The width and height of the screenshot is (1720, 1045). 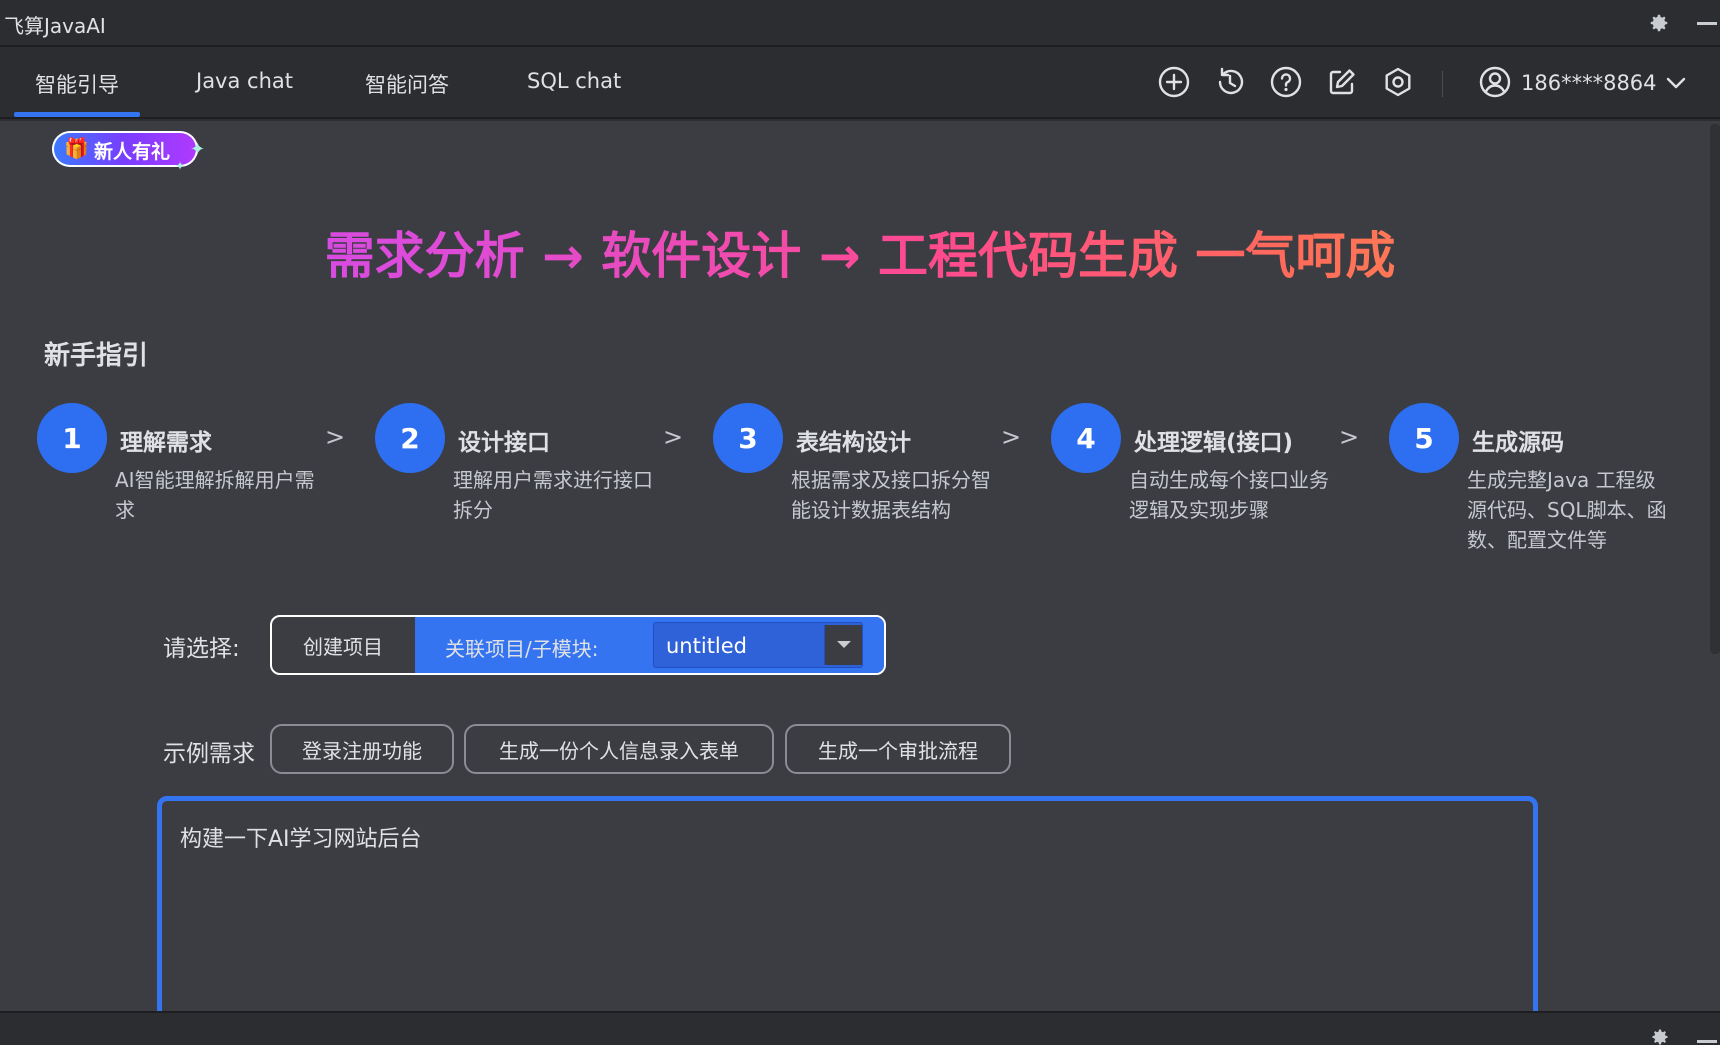 I want to click on step-title: 设计接口, so click(x=504, y=443).